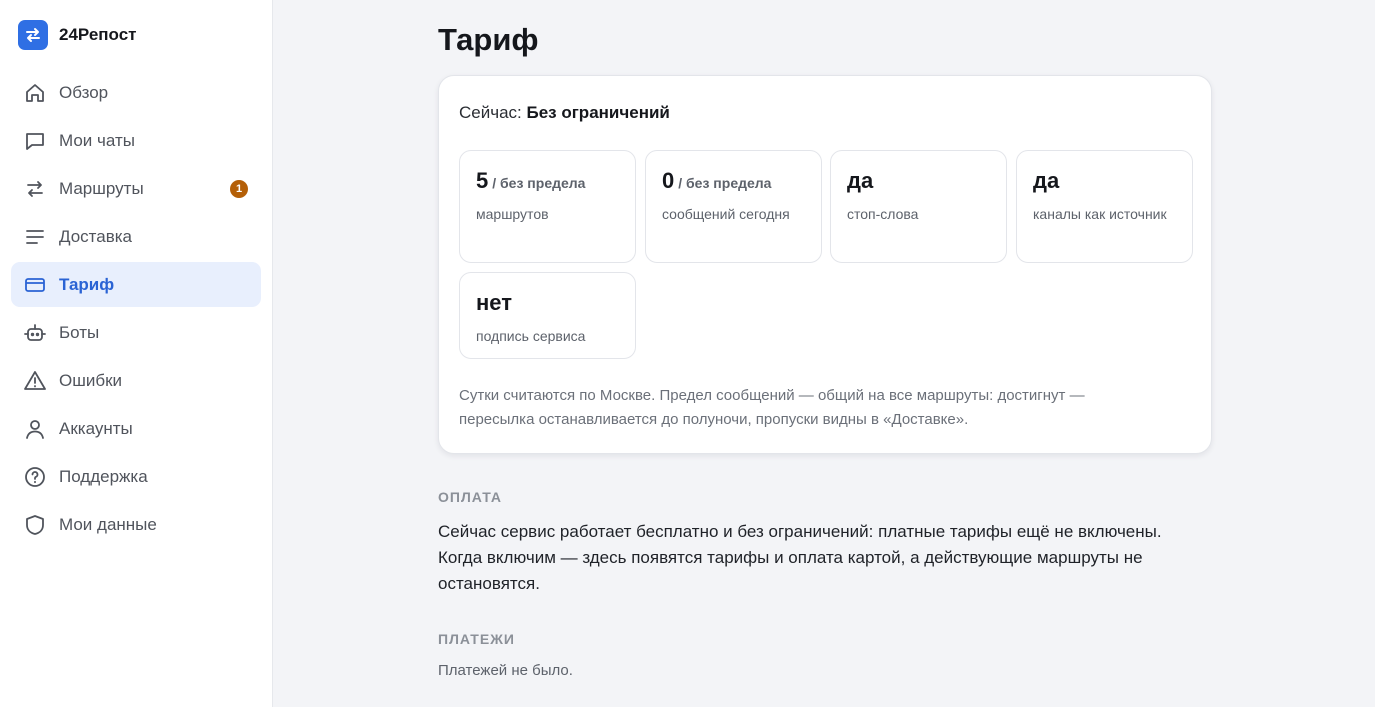 Image resolution: width=1375 pixels, height=707 pixels. I want to click on brand: 24Репост, so click(77, 35).